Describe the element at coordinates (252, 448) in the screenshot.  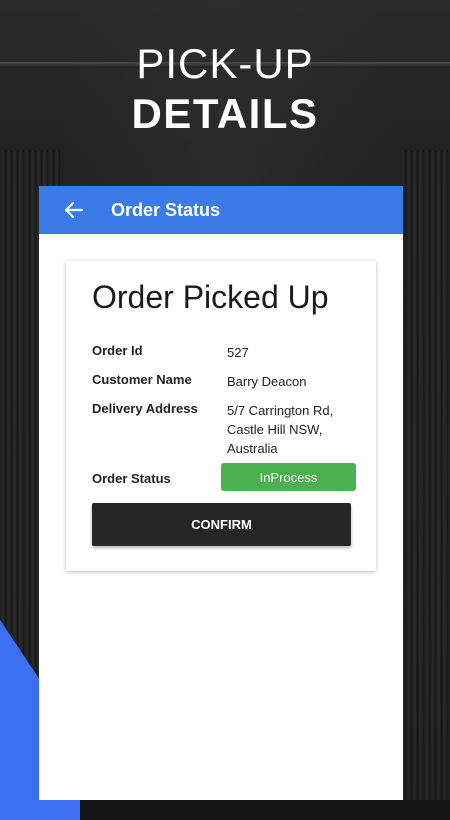
I see `address-line-3: Australia` at that location.